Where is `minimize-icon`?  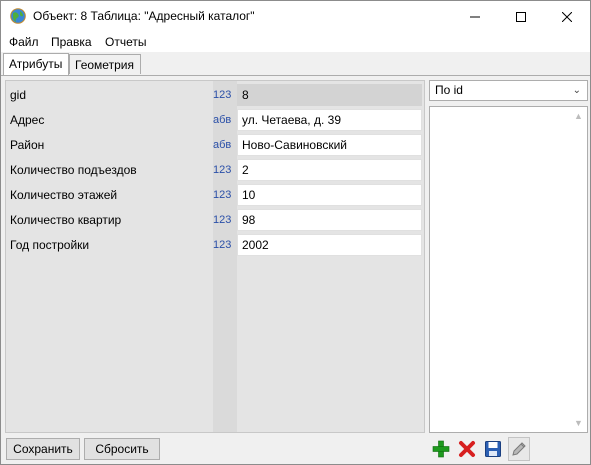 minimize-icon is located at coordinates (475, 16).